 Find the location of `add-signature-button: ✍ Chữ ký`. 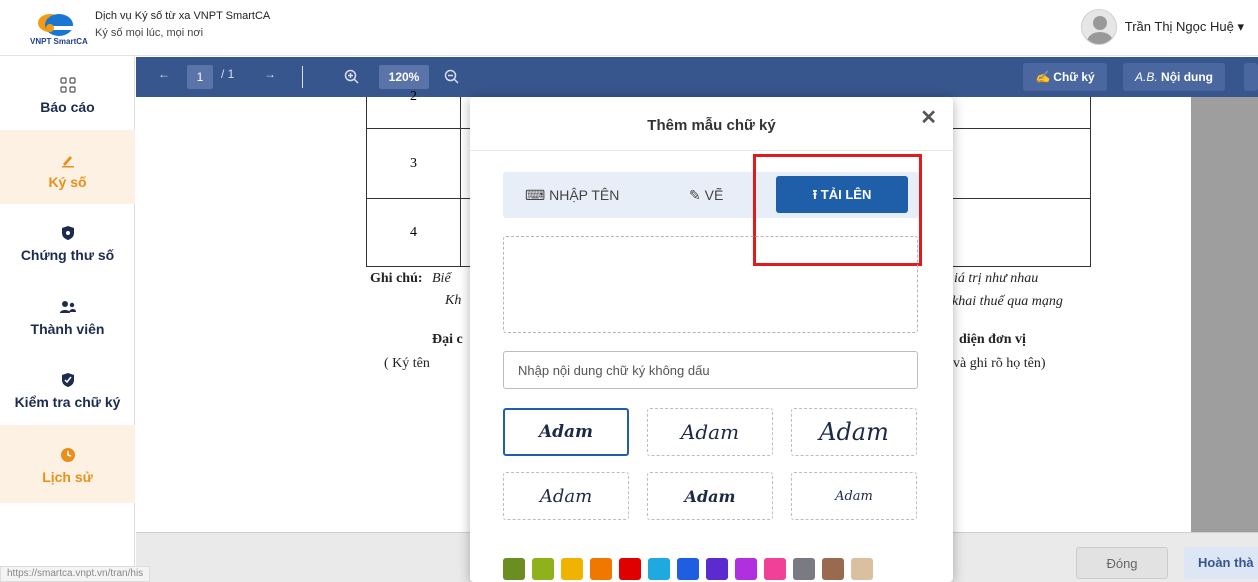

add-signature-button: ✍ Chữ ký is located at coordinates (1065, 77).